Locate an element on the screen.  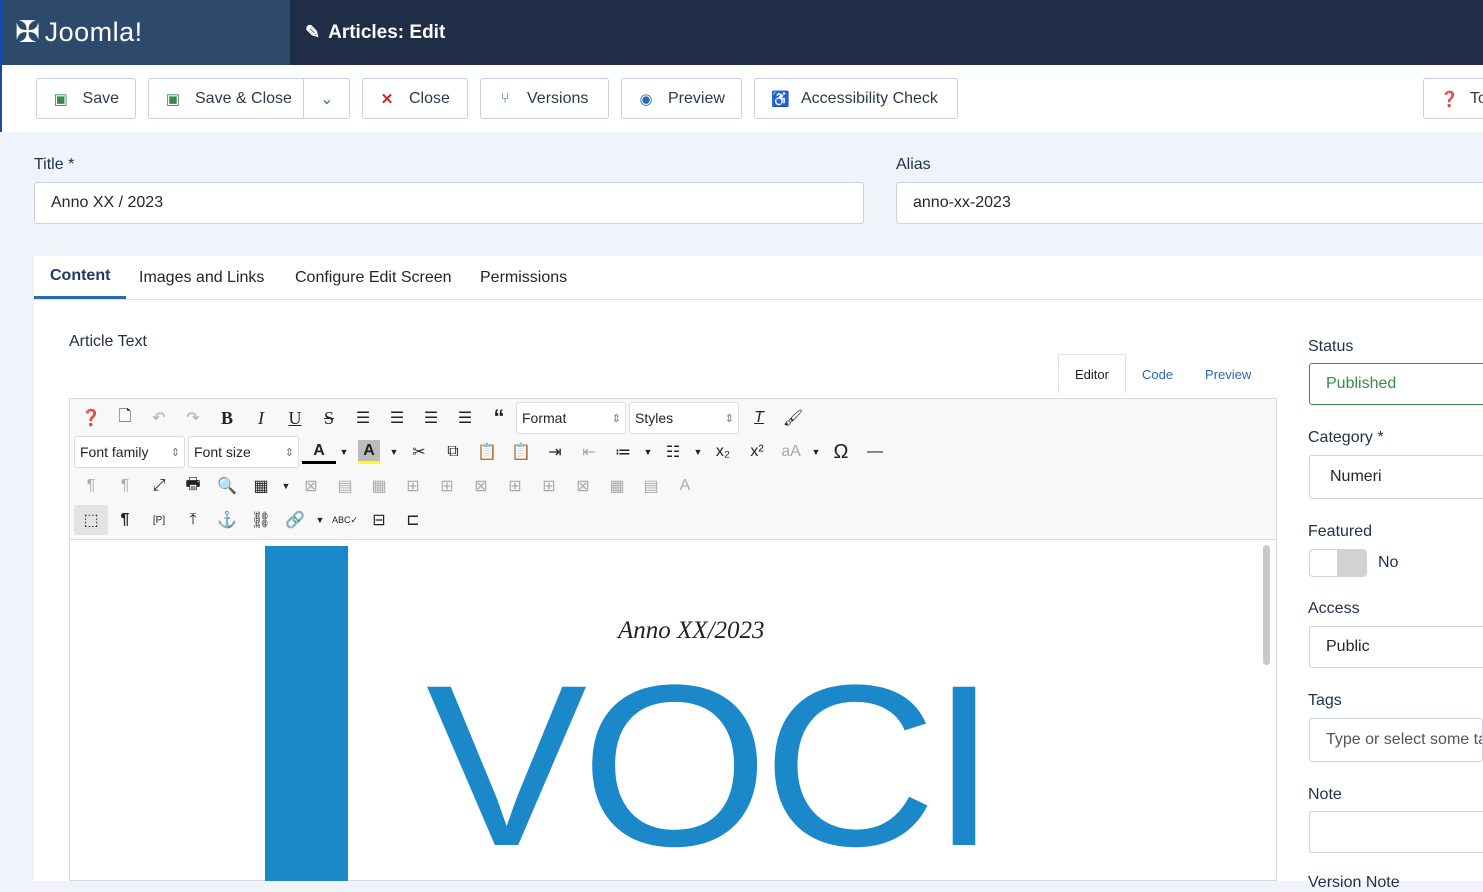
insert-col-after-icon: ⊞ is located at coordinates (549, 486).